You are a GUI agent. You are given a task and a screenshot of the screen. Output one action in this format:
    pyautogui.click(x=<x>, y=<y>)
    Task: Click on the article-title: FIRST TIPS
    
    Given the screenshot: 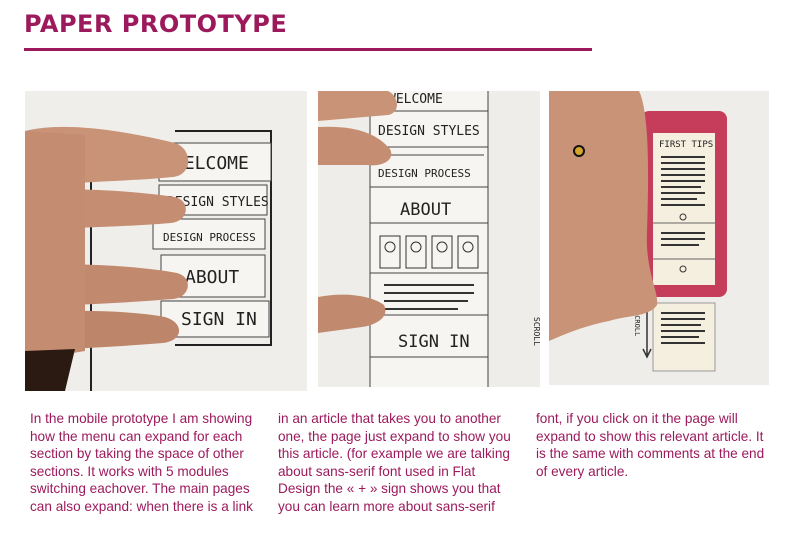 What is the action you would take?
    pyautogui.click(x=686, y=145)
    